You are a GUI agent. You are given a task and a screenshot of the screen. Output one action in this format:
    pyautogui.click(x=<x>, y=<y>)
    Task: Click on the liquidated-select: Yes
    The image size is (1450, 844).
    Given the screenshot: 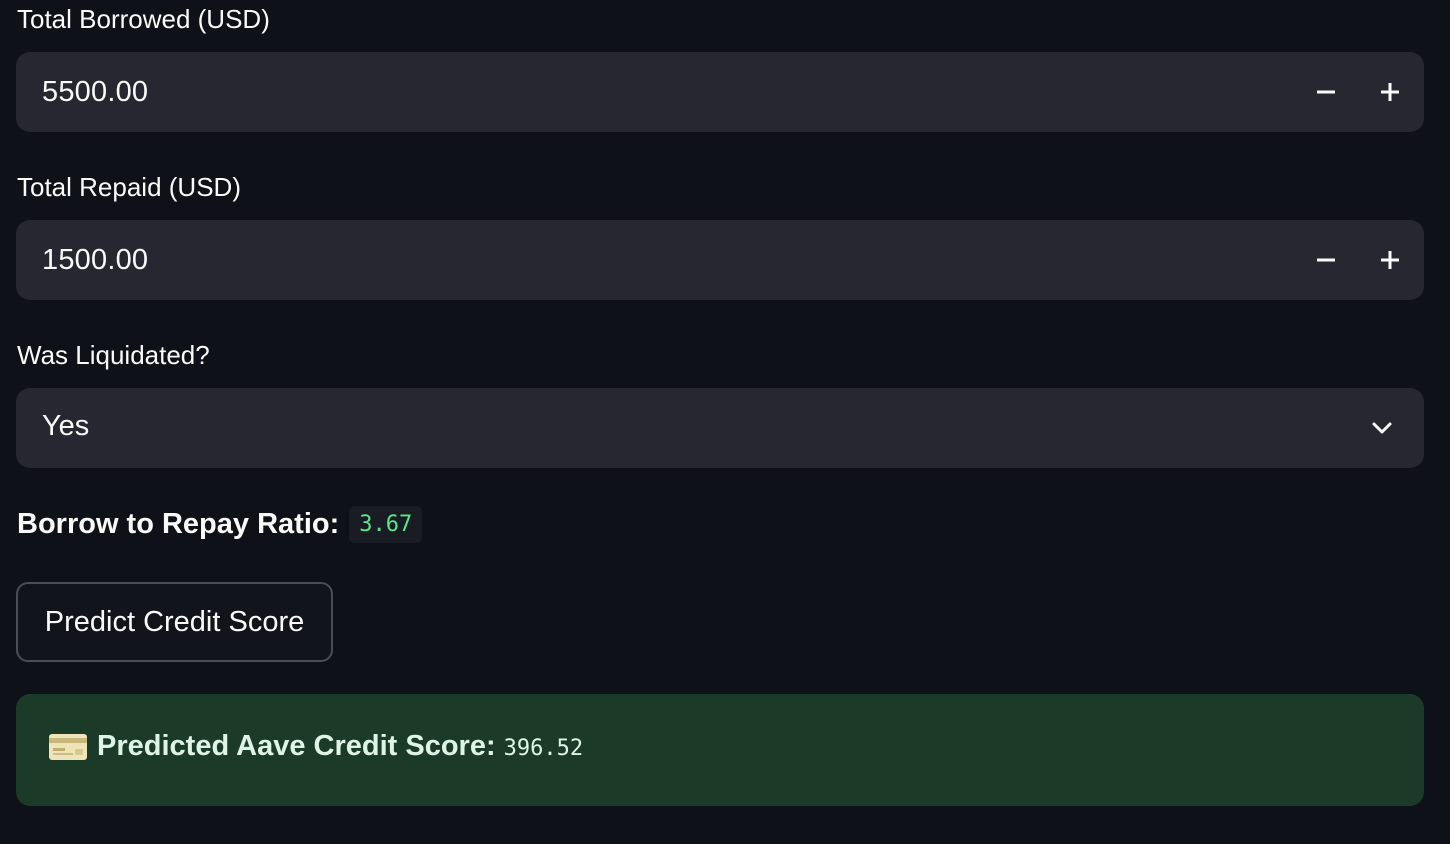 What is the action you would take?
    pyautogui.click(x=720, y=428)
    